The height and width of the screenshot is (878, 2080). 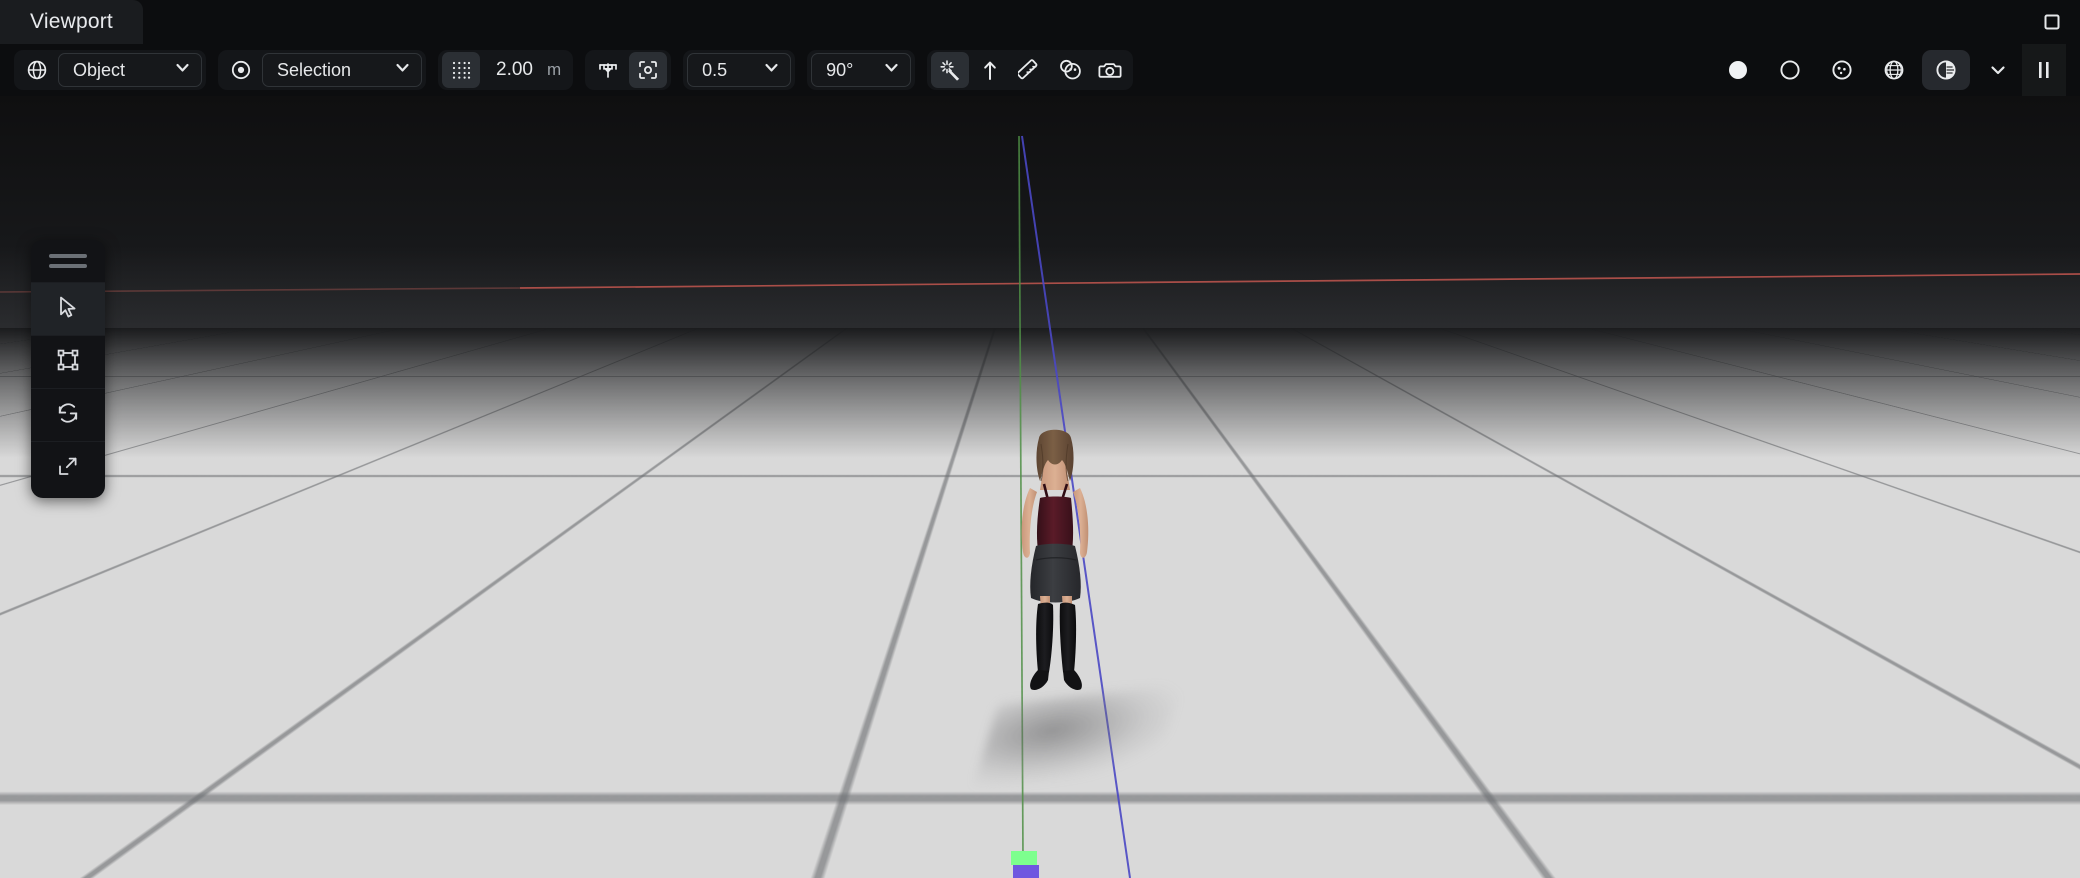 I want to click on shading-modes-group, so click(x=1868, y=70).